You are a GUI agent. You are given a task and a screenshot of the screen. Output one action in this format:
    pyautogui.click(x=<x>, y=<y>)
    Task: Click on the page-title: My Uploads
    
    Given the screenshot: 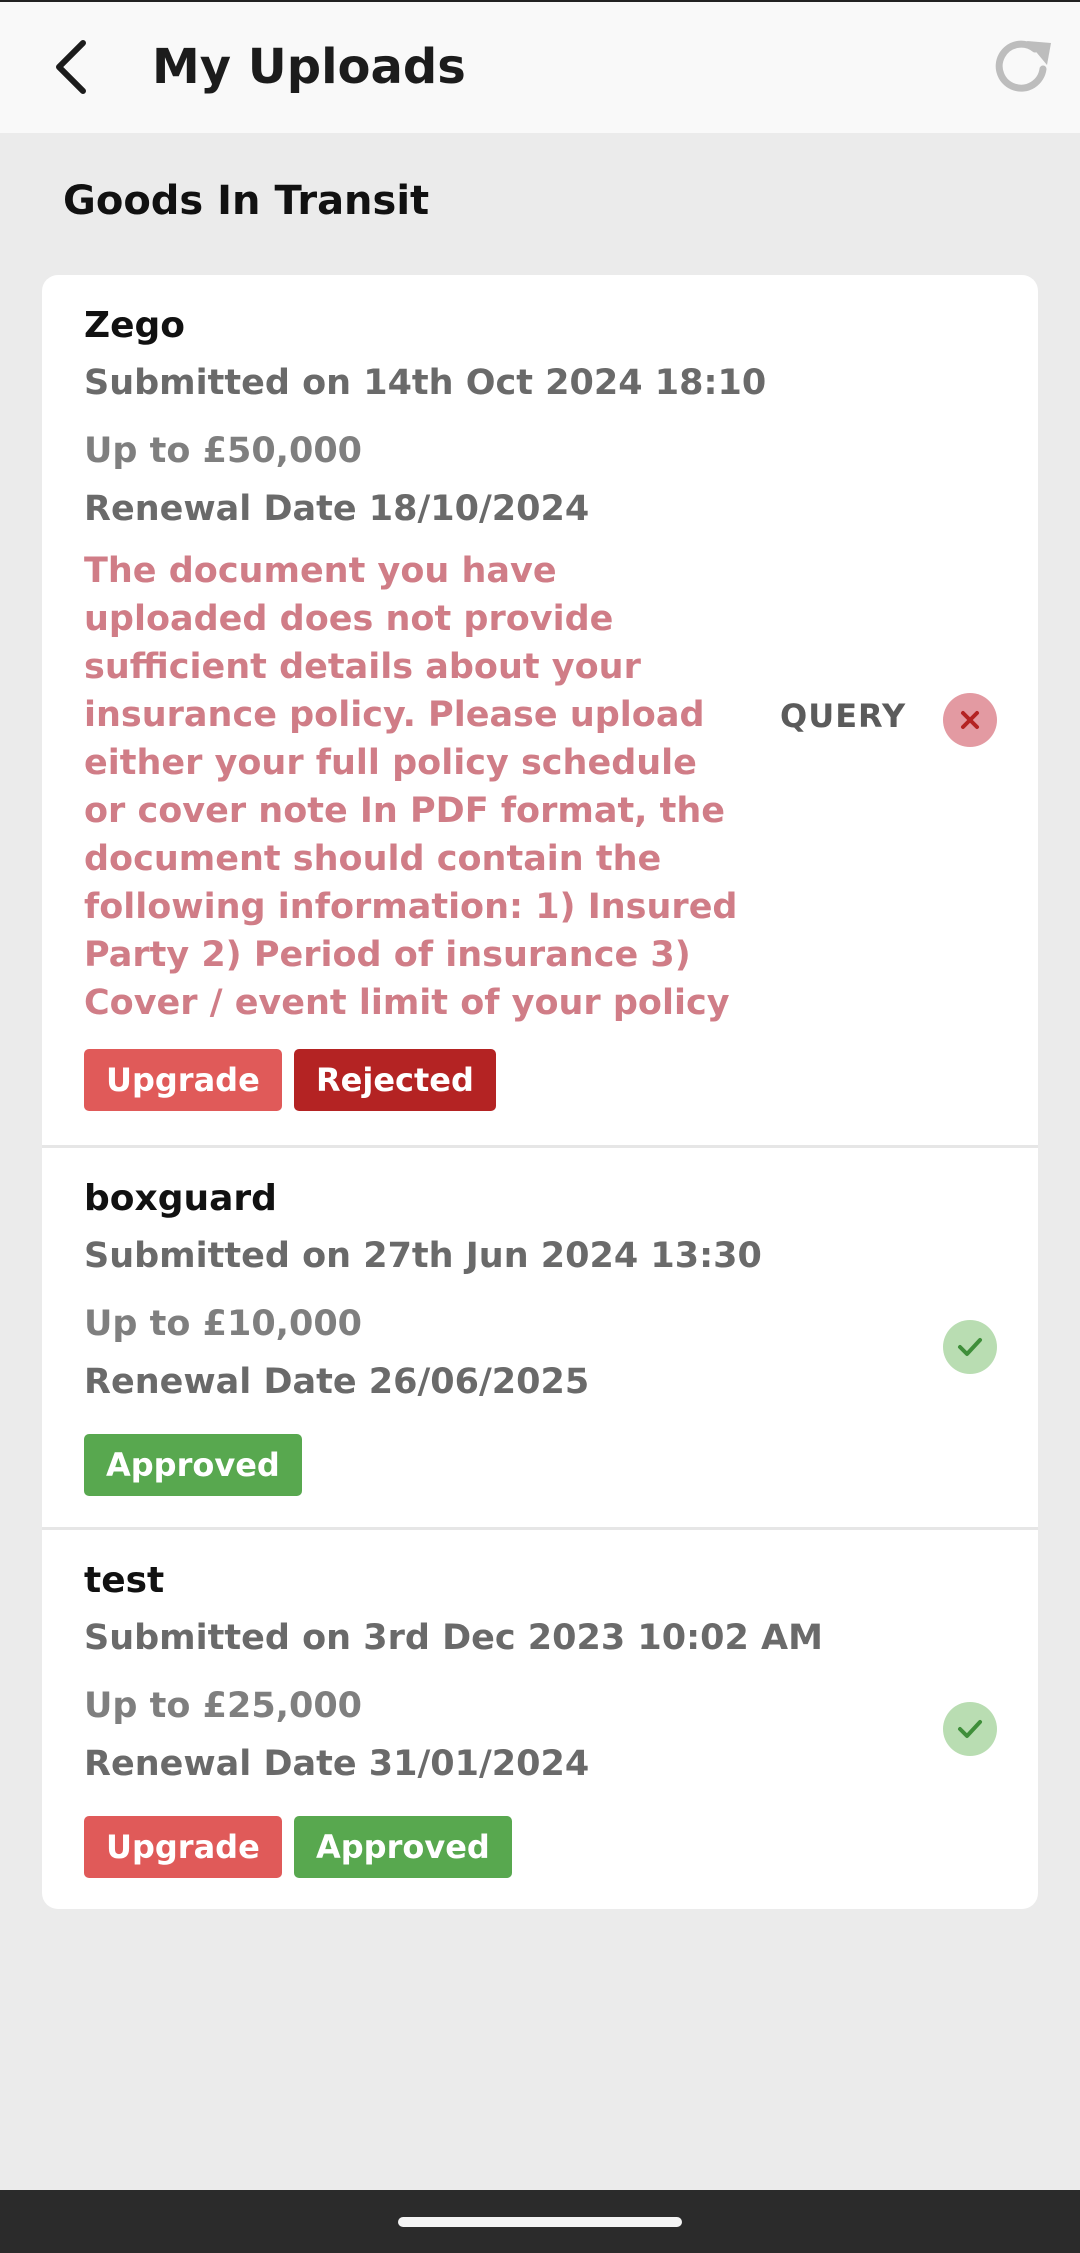 What is the action you would take?
    pyautogui.click(x=309, y=67)
    